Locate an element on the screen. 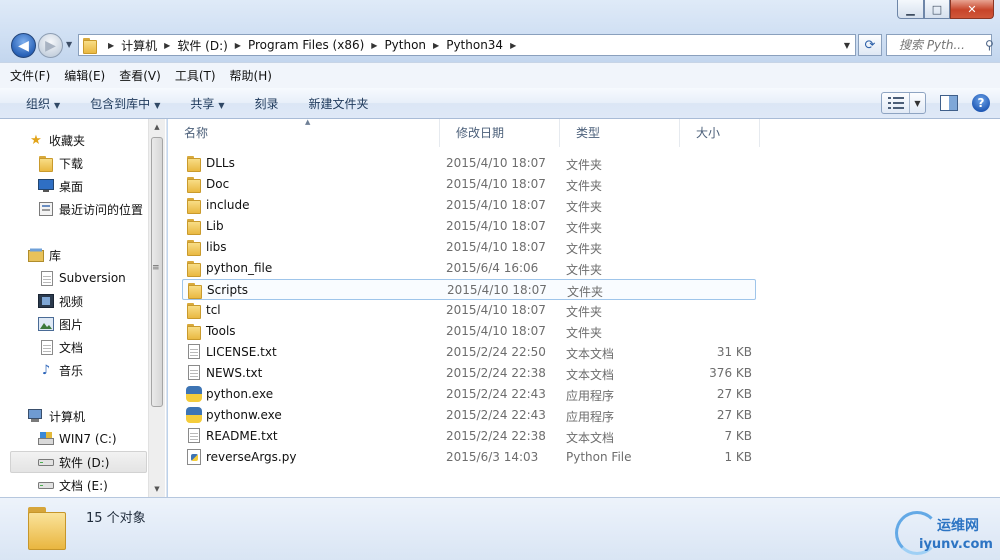  nav-libraries: 库 is located at coordinates (44, 255).